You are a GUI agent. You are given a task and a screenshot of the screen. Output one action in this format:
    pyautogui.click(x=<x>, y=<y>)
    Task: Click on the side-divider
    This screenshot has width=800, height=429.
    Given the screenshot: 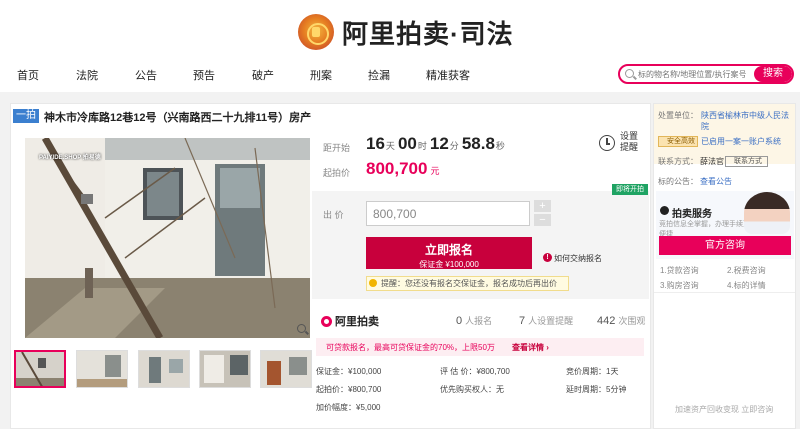 What is the action you would take?
    pyautogui.click(x=724, y=292)
    